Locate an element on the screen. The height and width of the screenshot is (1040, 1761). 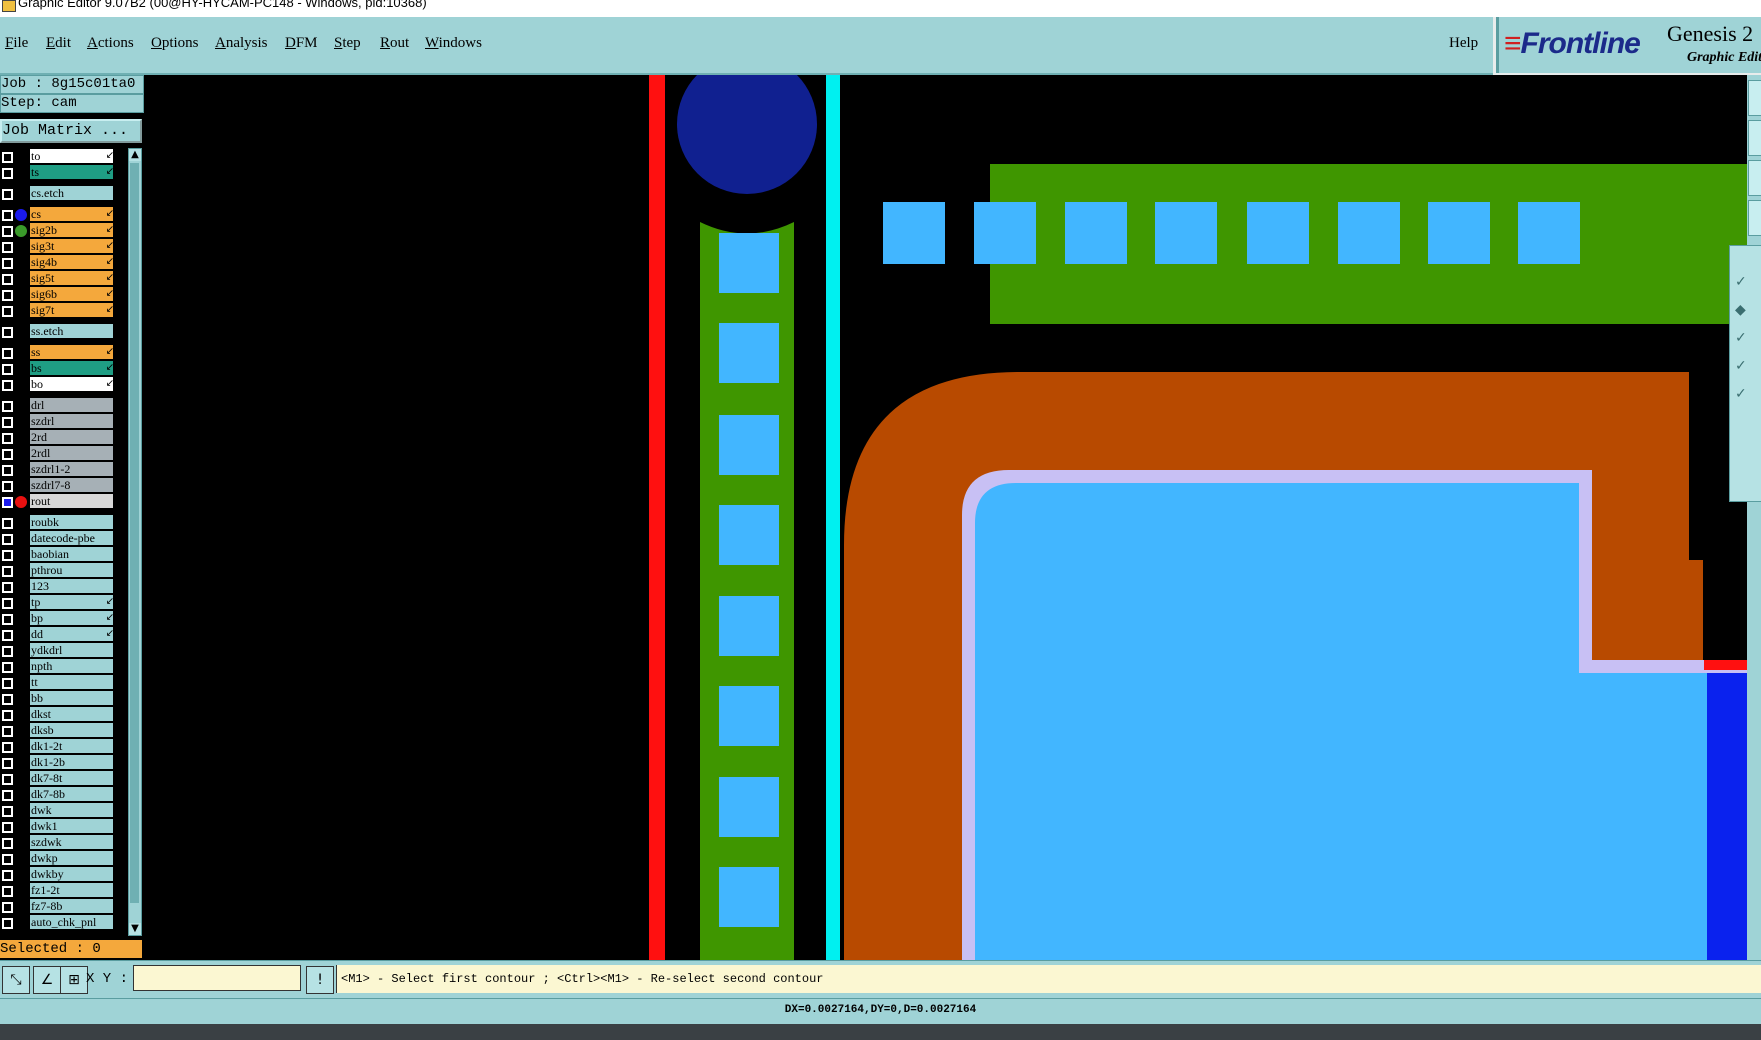
layer-name: ydkdrl is located at coordinates (71, 650).